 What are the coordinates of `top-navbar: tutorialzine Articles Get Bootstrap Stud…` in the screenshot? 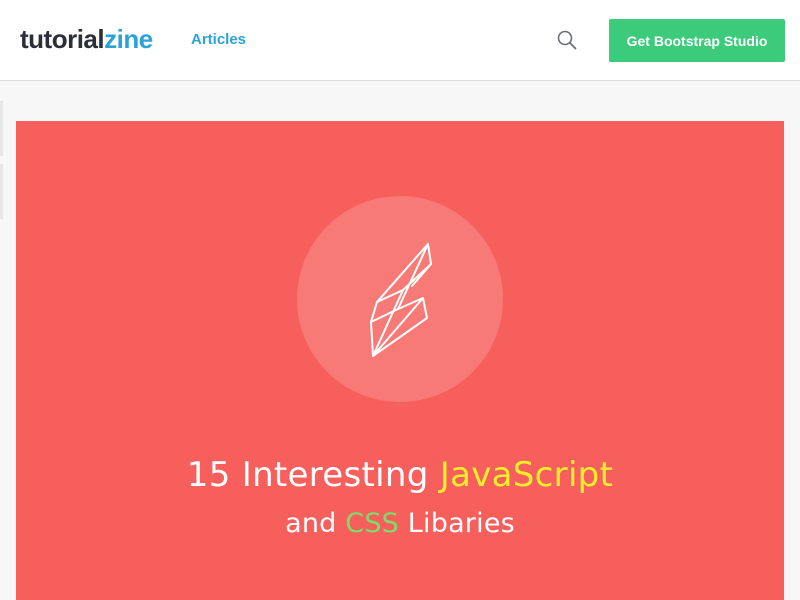 It's located at (400, 40).